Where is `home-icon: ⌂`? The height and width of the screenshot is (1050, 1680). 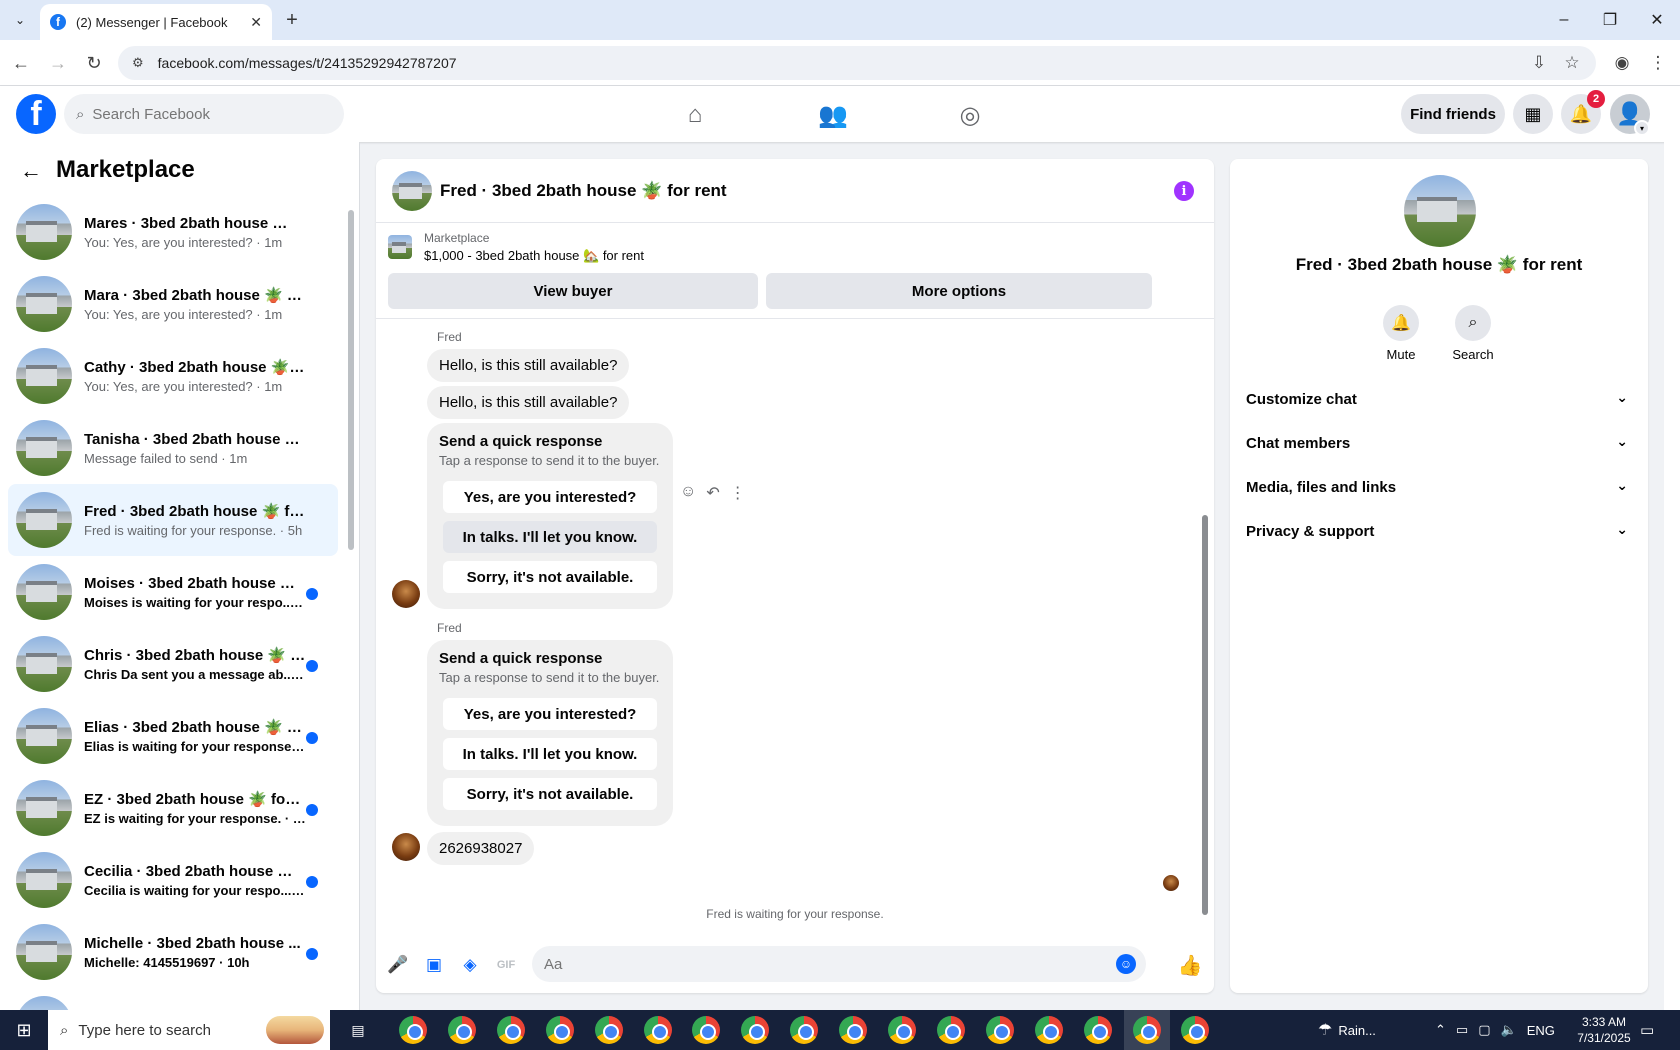 home-icon: ⌂ is located at coordinates (695, 115).